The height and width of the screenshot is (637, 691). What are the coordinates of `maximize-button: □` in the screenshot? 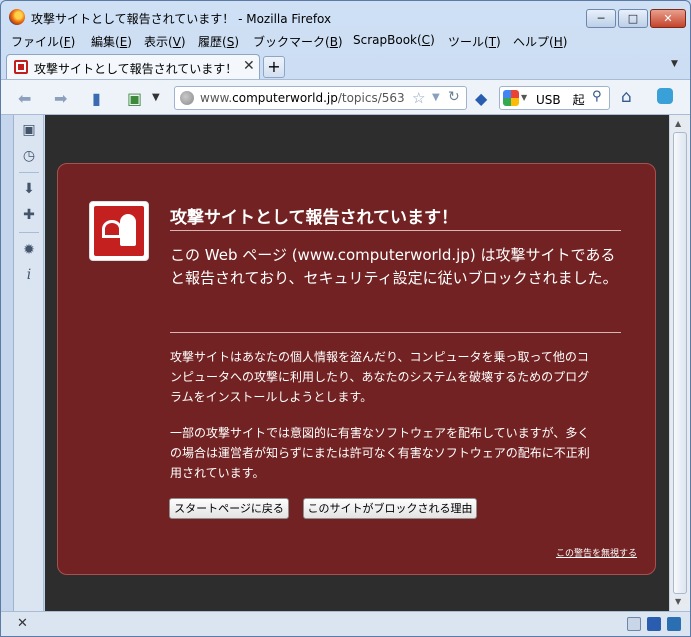 It's located at (633, 18).